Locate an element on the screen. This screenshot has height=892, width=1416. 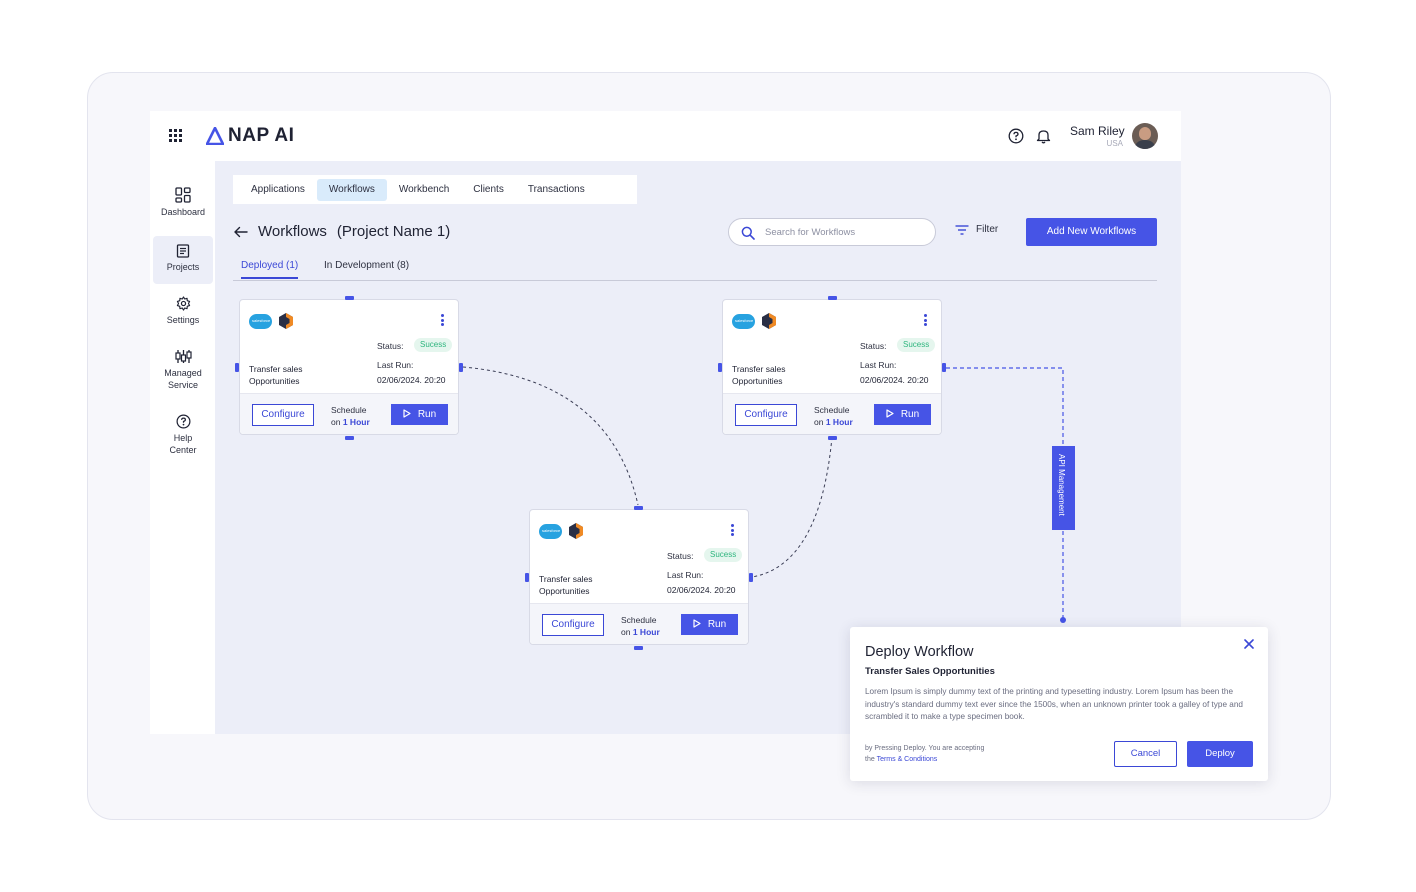
terms-link: Terms & Conditions is located at coordinates (907, 759).